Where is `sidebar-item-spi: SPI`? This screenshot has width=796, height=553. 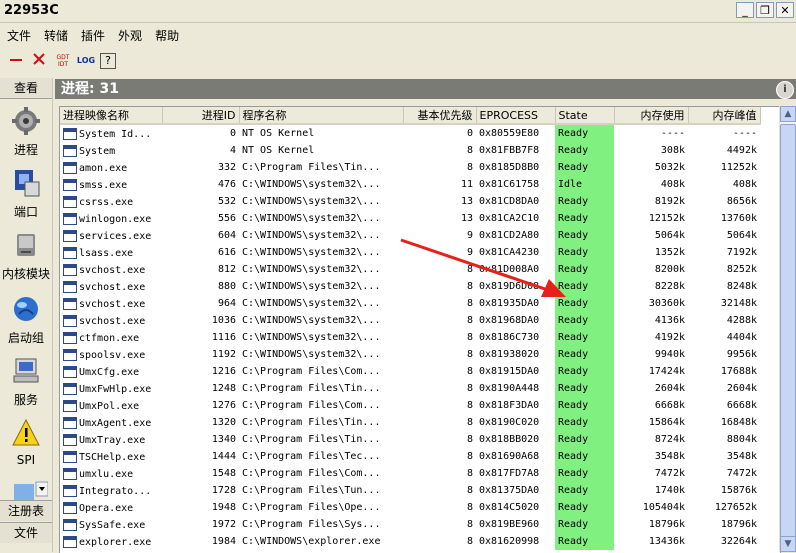 sidebar-item-spi: SPI is located at coordinates (26, 442).